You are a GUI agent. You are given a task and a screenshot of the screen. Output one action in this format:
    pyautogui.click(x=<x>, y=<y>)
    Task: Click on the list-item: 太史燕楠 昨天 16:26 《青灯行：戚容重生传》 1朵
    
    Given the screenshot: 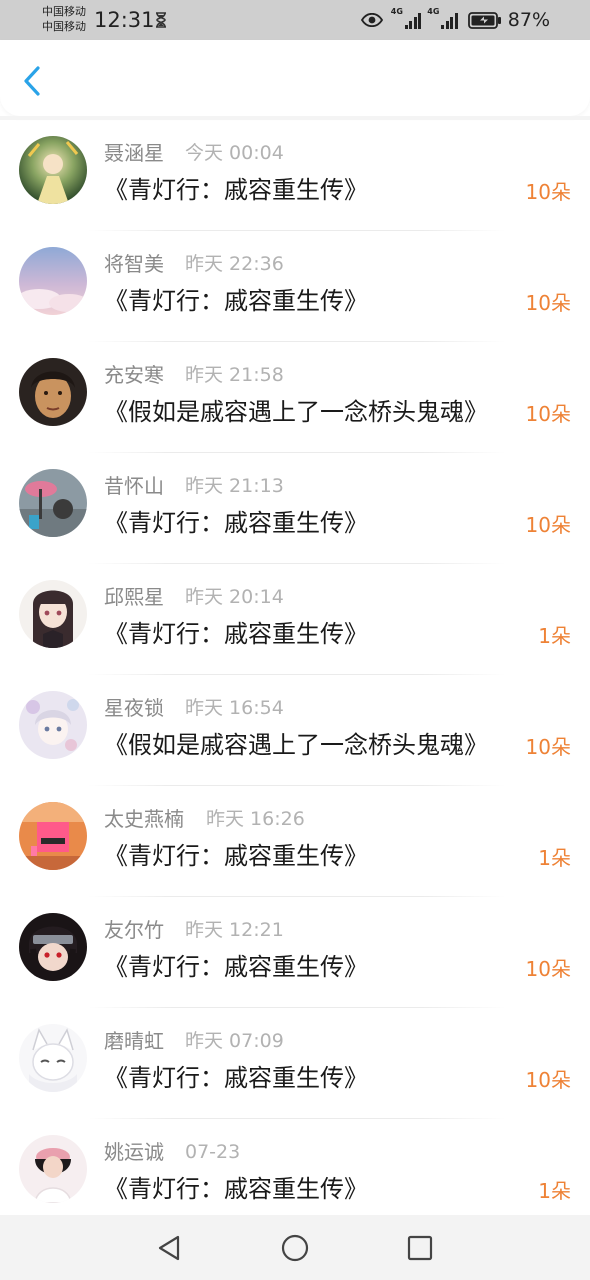 What is the action you would take?
    pyautogui.click(x=295, y=841)
    